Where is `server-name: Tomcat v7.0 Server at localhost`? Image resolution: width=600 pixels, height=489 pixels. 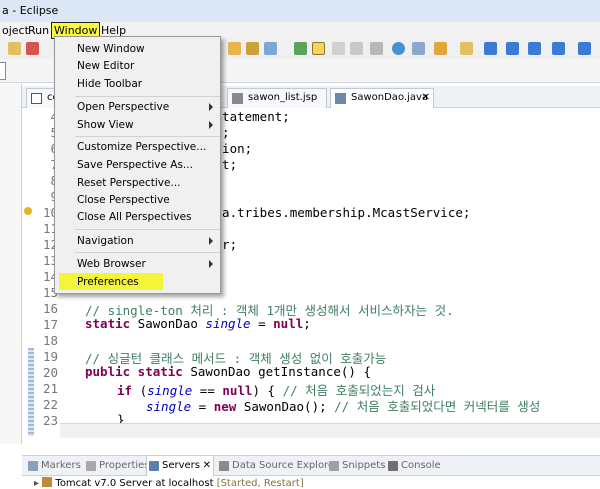
server-name: Tomcat v7.0 Server at localhost is located at coordinates (134, 483).